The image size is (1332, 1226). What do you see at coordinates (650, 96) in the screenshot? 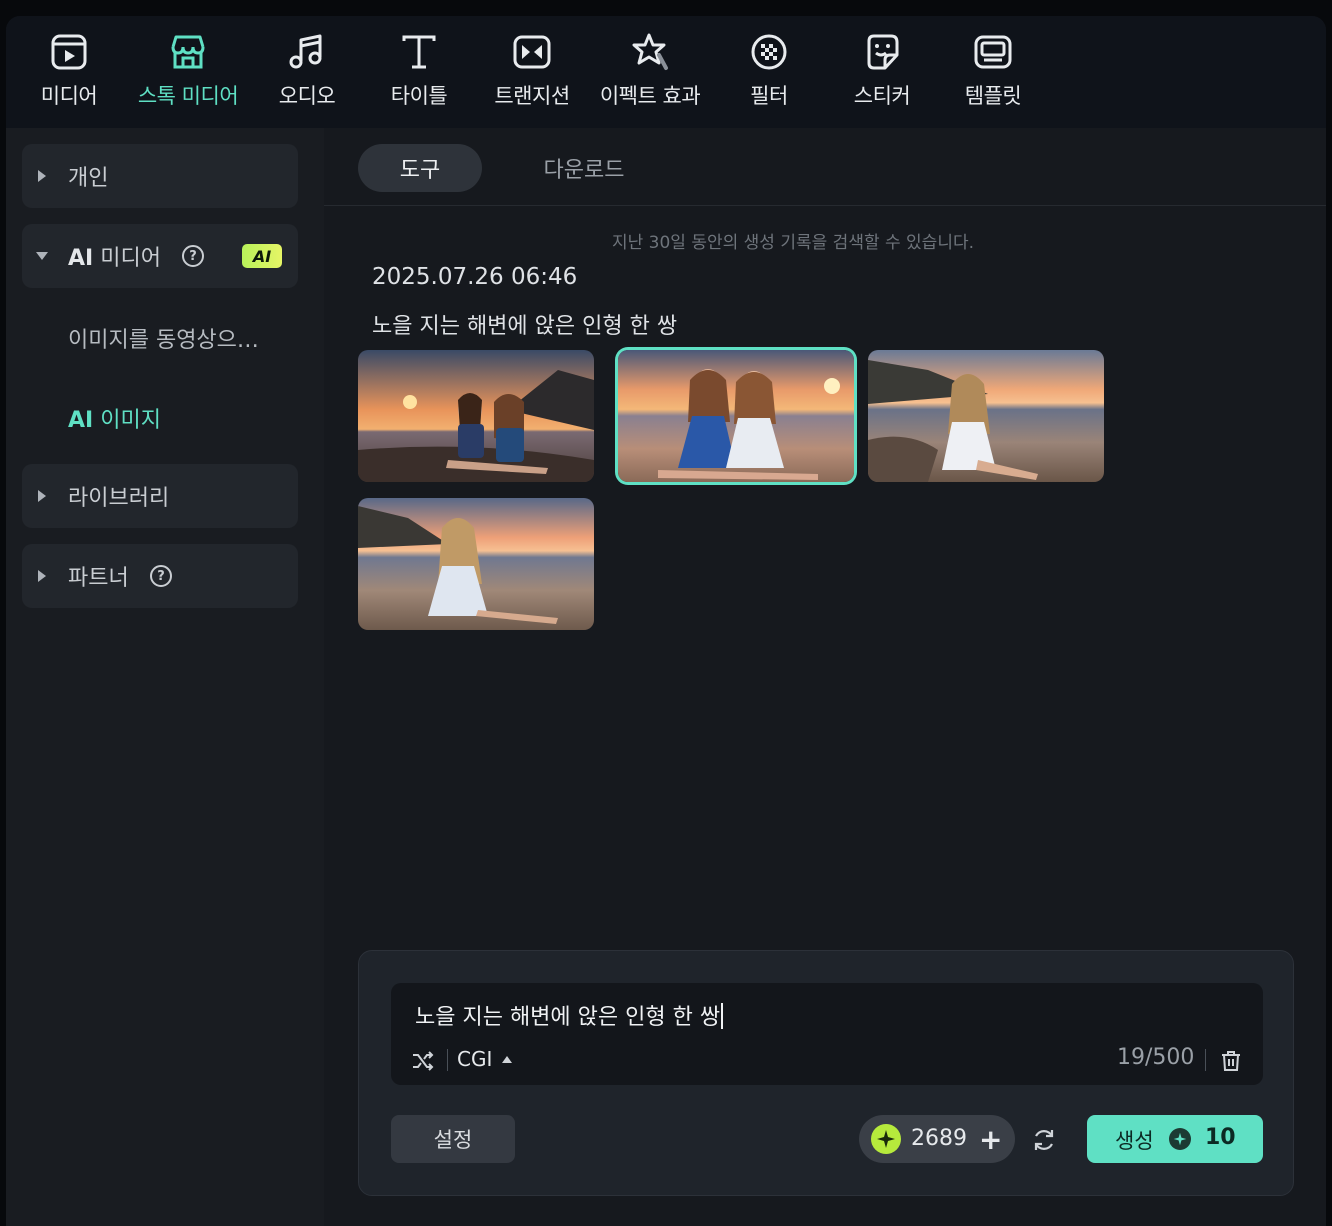
I see `toolbar-label: 이펙트 효과` at bounding box center [650, 96].